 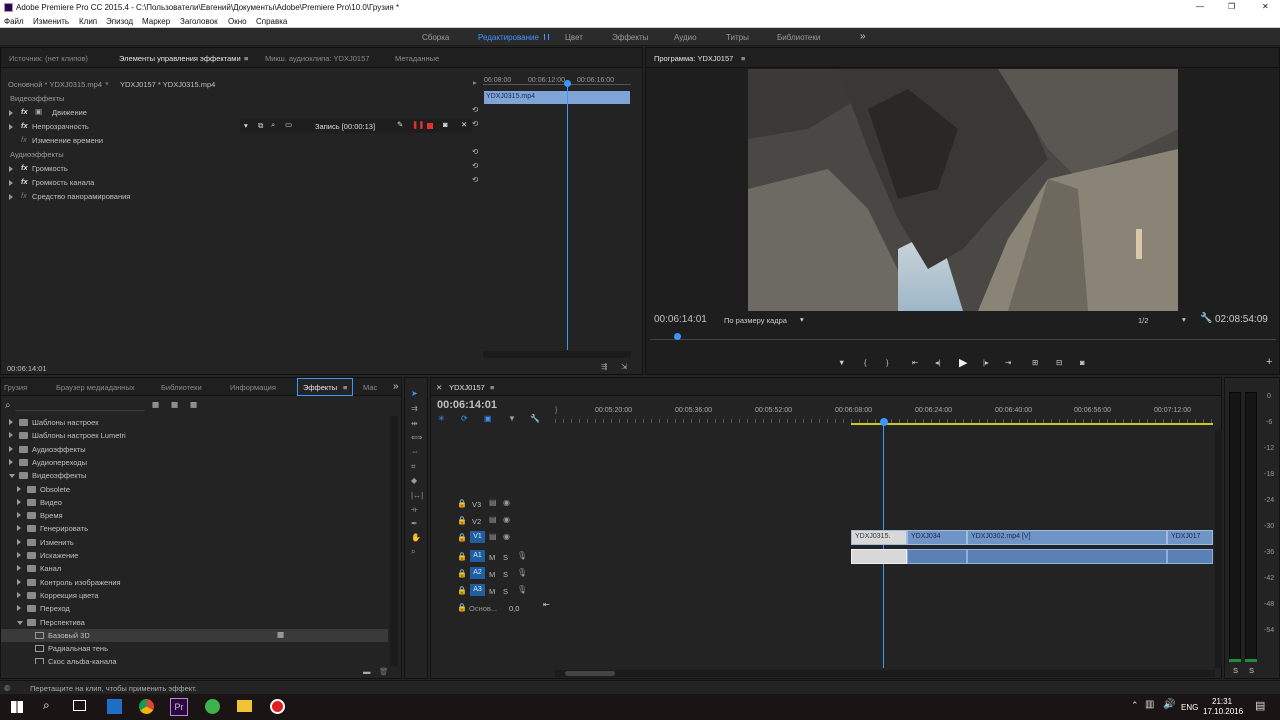 I want to click on timeline-timecode: 00:06:14:01, so click(x=467, y=405).